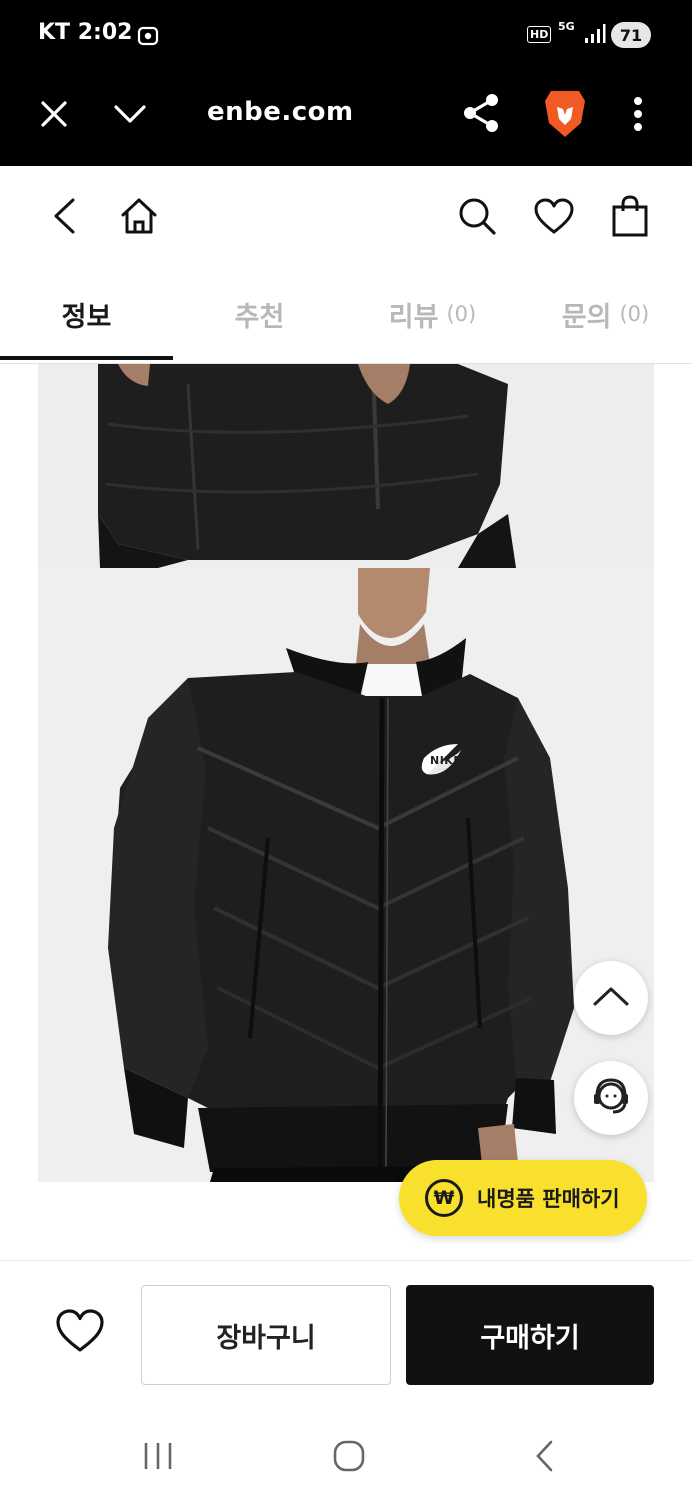  Describe the element at coordinates (630, 216) in the screenshot. I see `shopping-bag-icon` at that location.